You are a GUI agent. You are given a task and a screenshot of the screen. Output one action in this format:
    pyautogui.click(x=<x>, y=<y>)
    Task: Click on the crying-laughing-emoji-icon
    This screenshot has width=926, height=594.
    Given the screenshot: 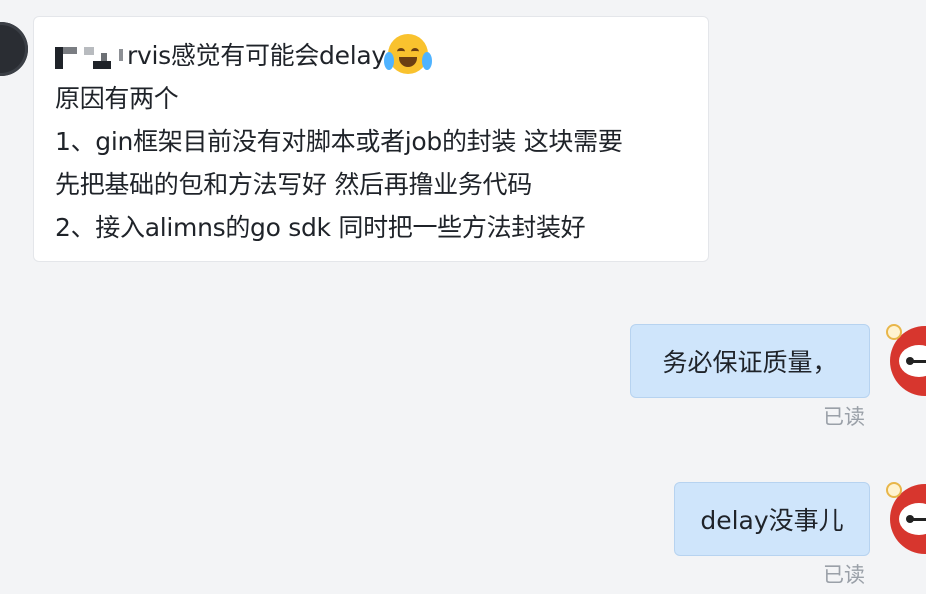 What is the action you would take?
    pyautogui.click(x=407, y=54)
    